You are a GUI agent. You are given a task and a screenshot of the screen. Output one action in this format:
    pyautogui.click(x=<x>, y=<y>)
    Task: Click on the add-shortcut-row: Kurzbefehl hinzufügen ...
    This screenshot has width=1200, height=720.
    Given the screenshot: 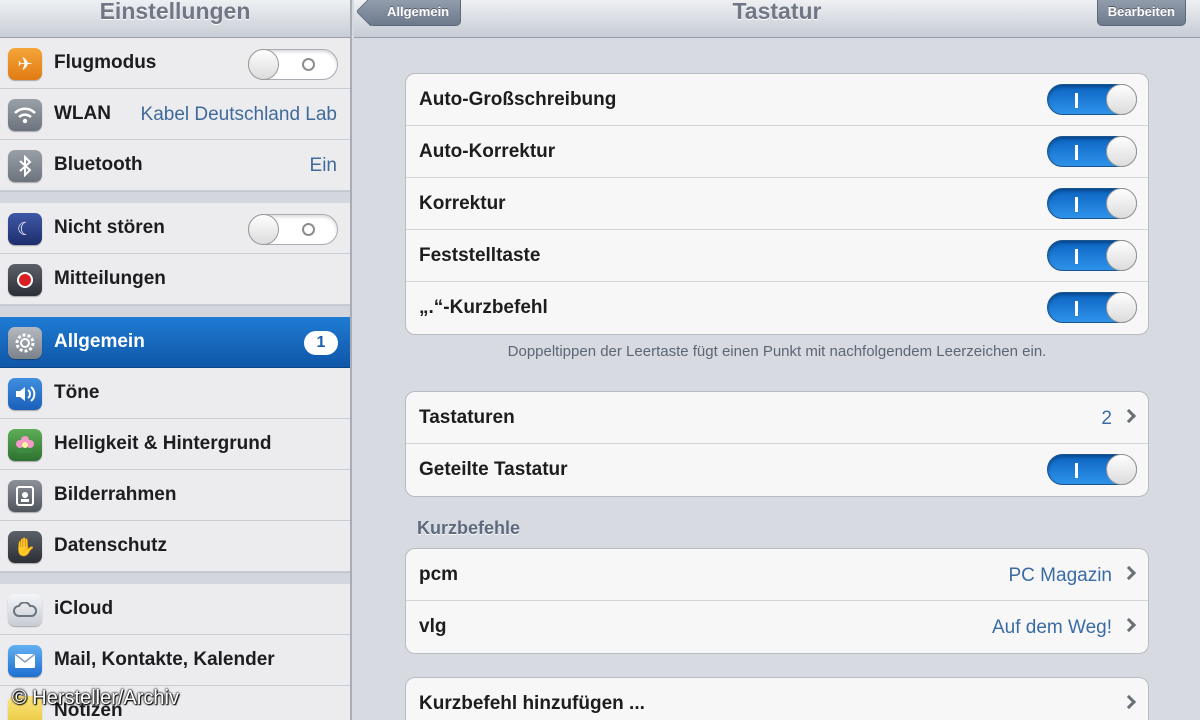 What is the action you would take?
    pyautogui.click(x=777, y=699)
    